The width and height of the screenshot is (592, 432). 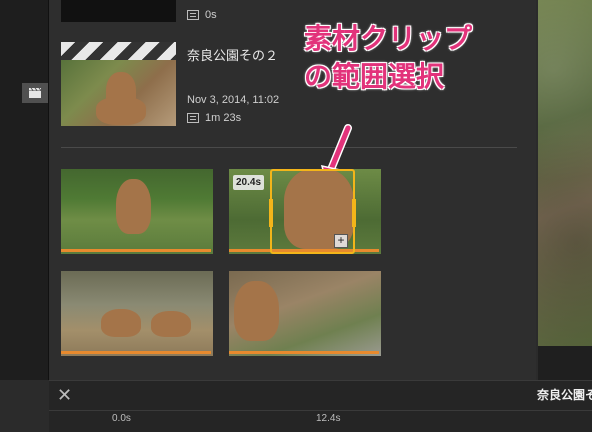 I want to click on previous-clip-thumbnail, so click(x=118, y=11).